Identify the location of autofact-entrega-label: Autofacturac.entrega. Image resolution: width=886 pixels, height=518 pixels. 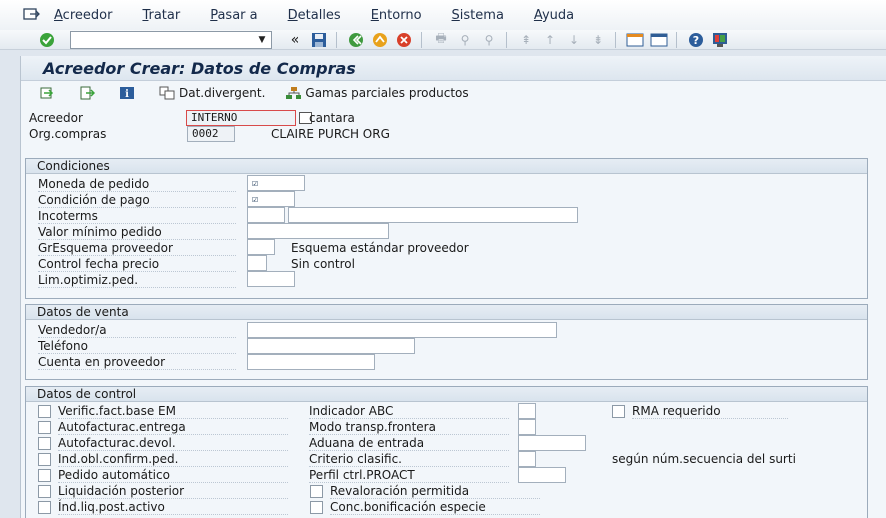
(173, 427).